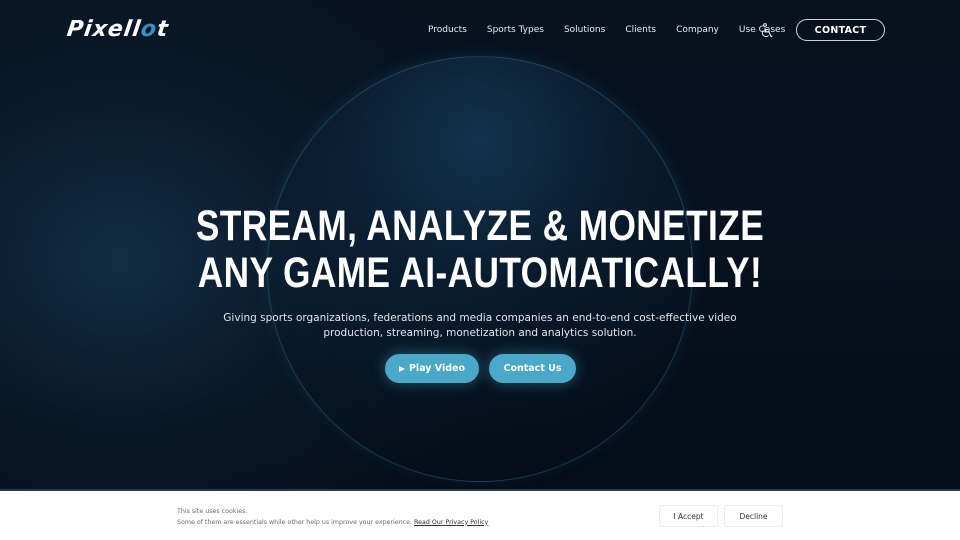 Image resolution: width=960 pixels, height=540 pixels. Describe the element at coordinates (163, 29) in the screenshot. I see `logo-text-end: t` at that location.